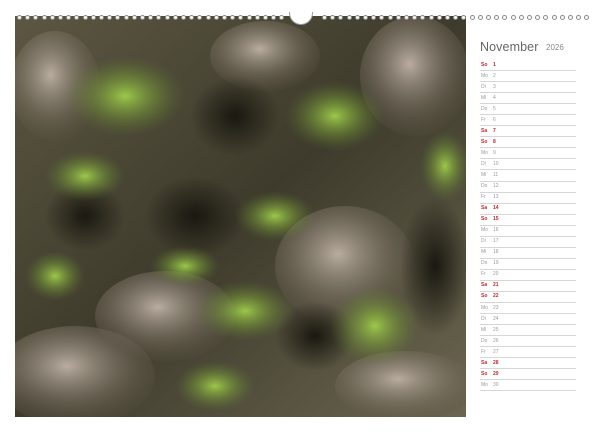  I want to click on day-number: 25, so click(496, 329).